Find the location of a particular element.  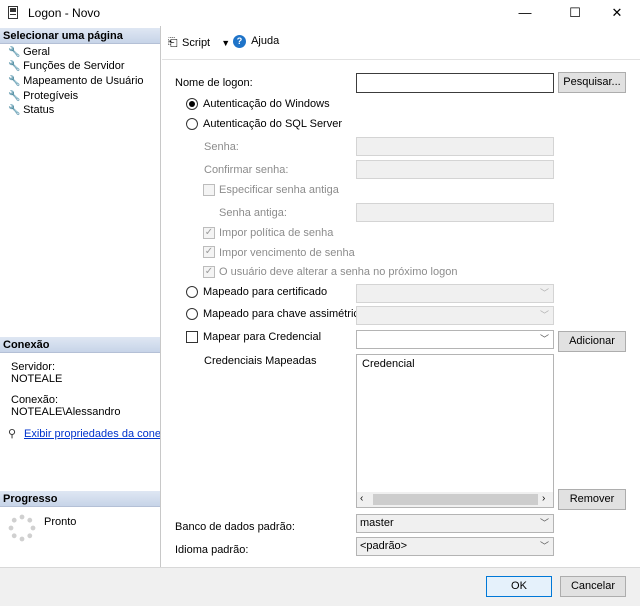

default-lang-select: <padrão> ﹀ is located at coordinates (455, 546).